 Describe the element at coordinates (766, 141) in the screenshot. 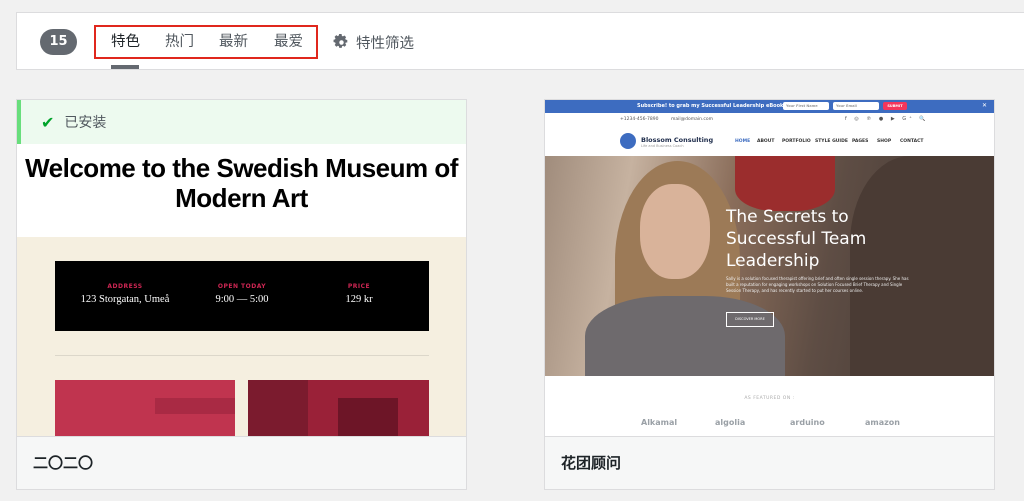

I see `nav-item: ABOUT` at that location.